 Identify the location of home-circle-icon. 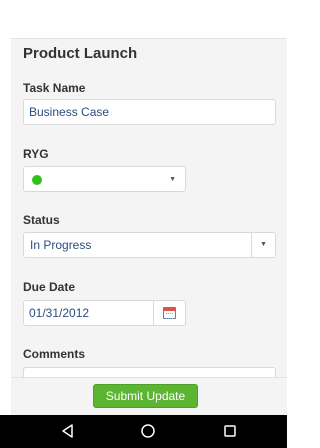
(148, 431).